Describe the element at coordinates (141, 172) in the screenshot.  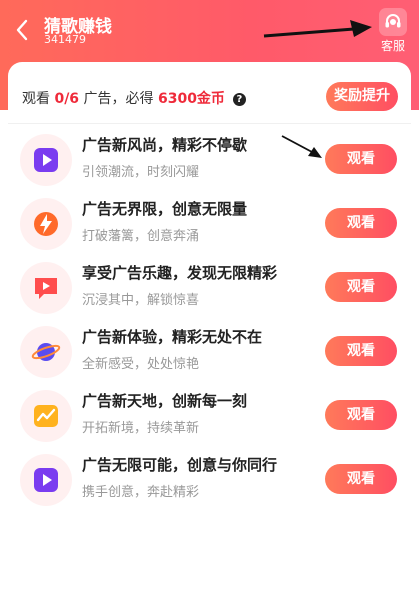
I see `task-subtitle: 引领潮流，时刻闪耀` at that location.